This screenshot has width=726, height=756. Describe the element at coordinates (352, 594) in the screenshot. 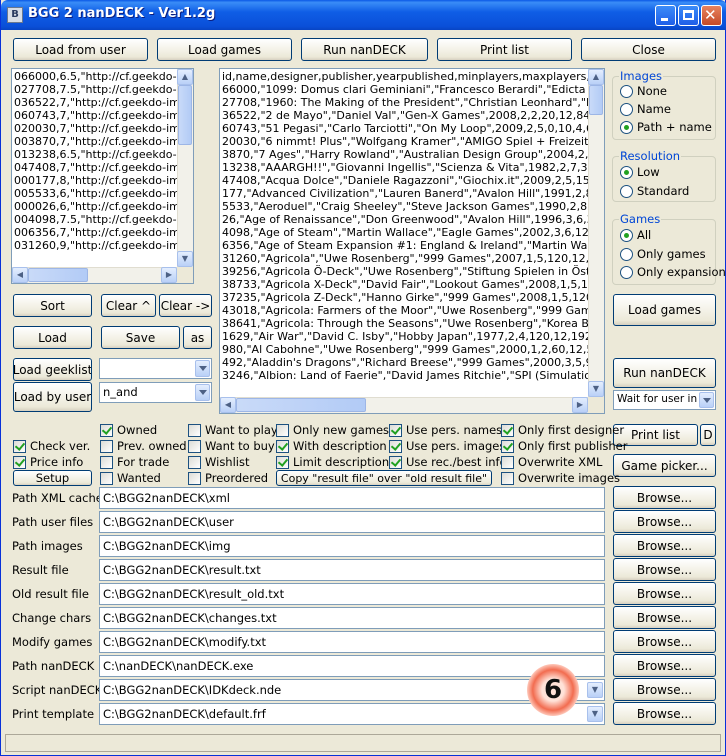

I see `old-result-file-field: C:\BGG2nanDECK\result_old.txt` at that location.